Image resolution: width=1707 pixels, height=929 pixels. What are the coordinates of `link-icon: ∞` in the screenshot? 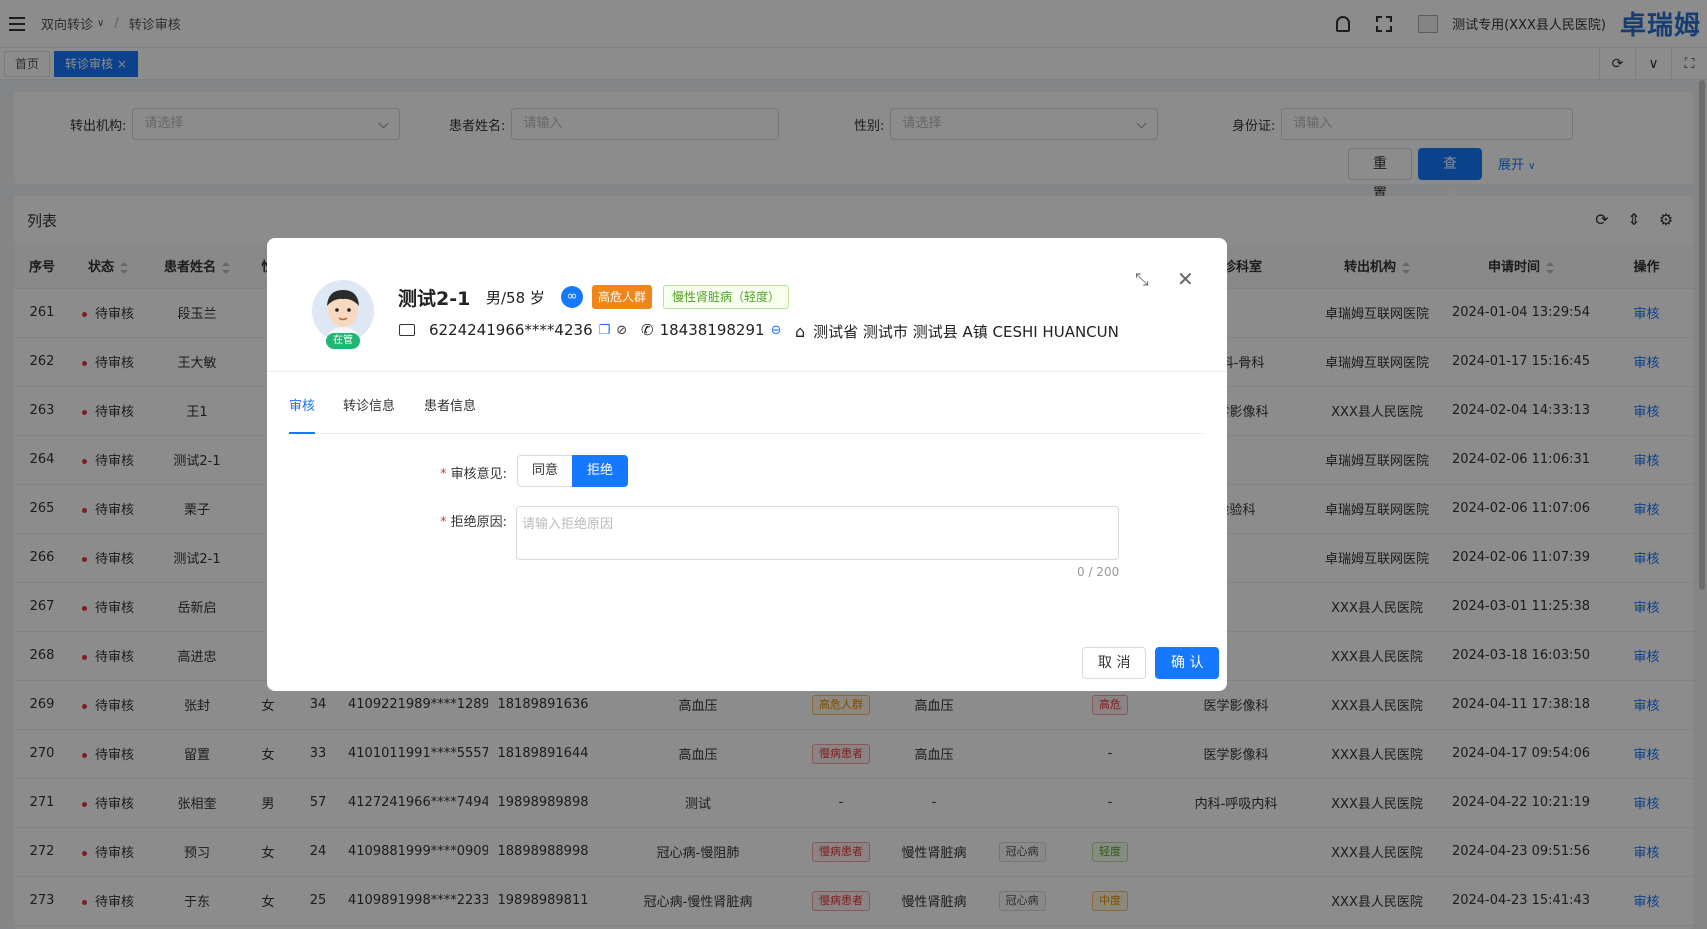 It's located at (572, 297).